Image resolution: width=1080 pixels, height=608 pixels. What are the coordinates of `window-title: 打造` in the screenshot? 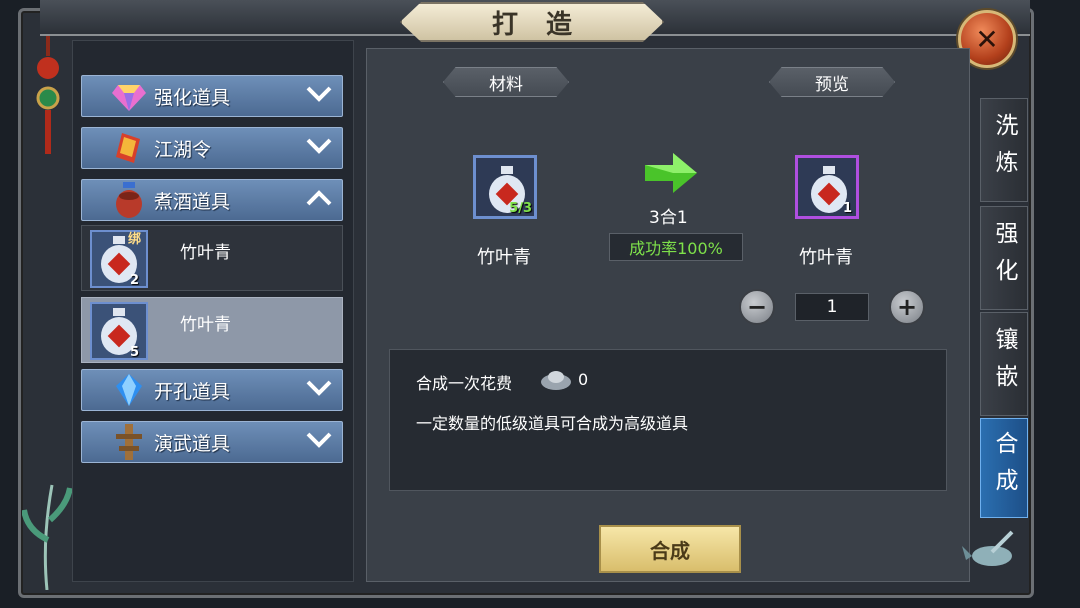 It's located at (545, 24).